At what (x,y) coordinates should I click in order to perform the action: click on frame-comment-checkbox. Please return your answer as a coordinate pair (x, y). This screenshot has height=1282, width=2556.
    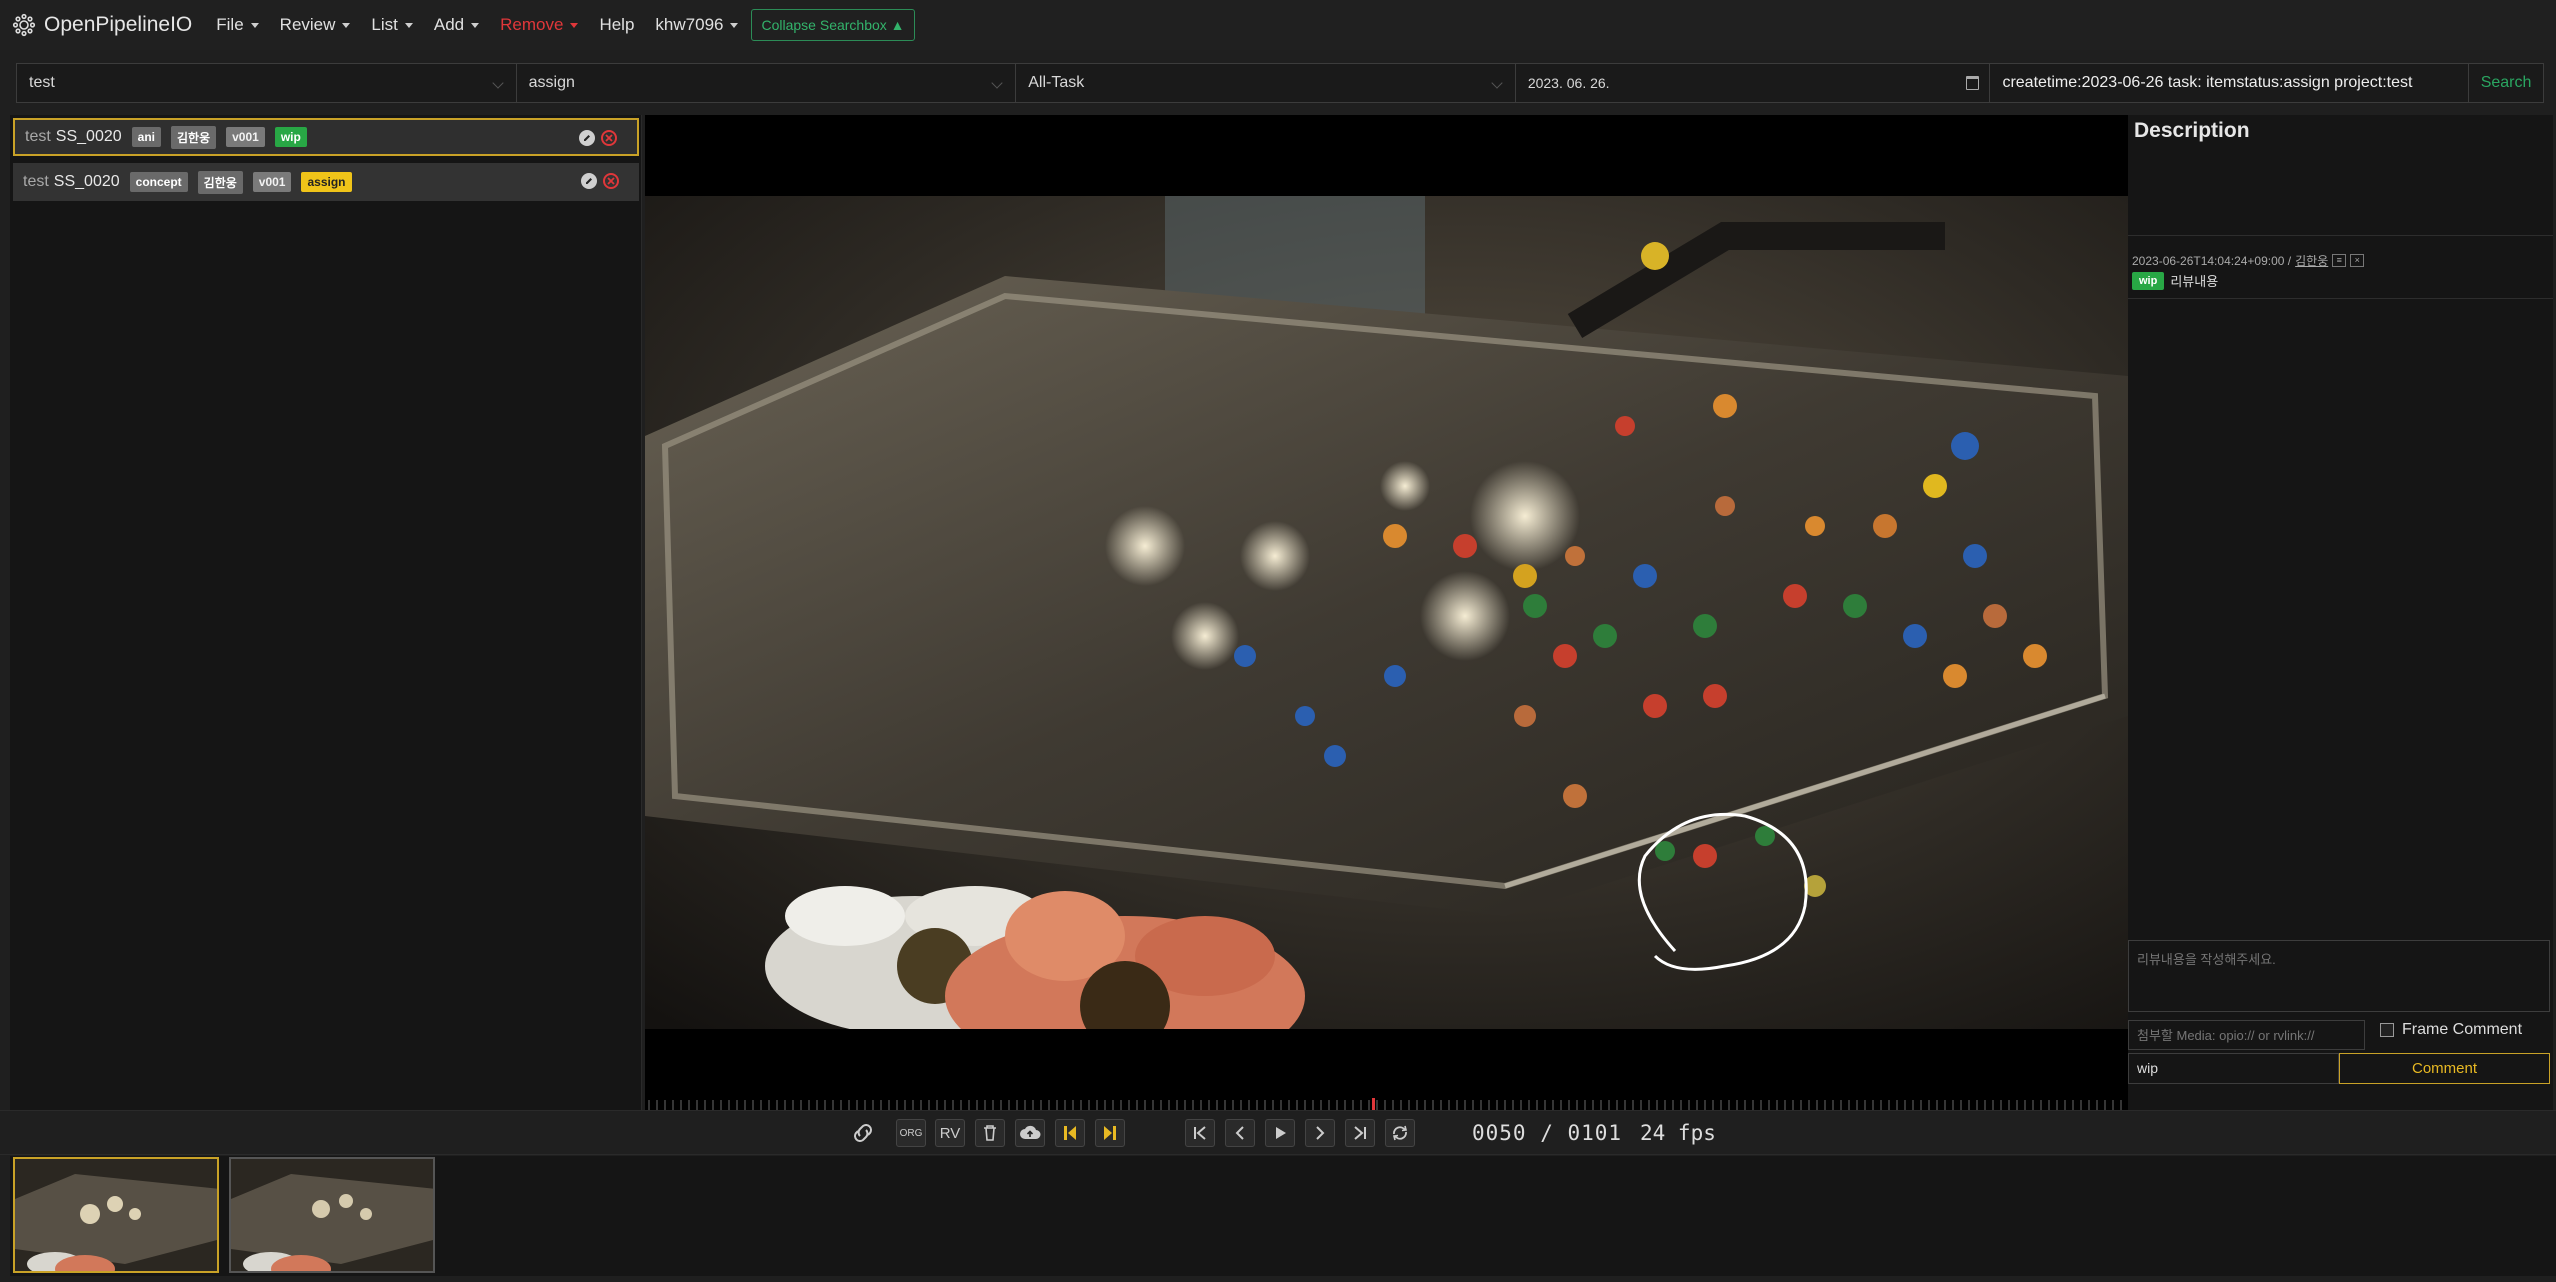
    Looking at the image, I should click on (2387, 1030).